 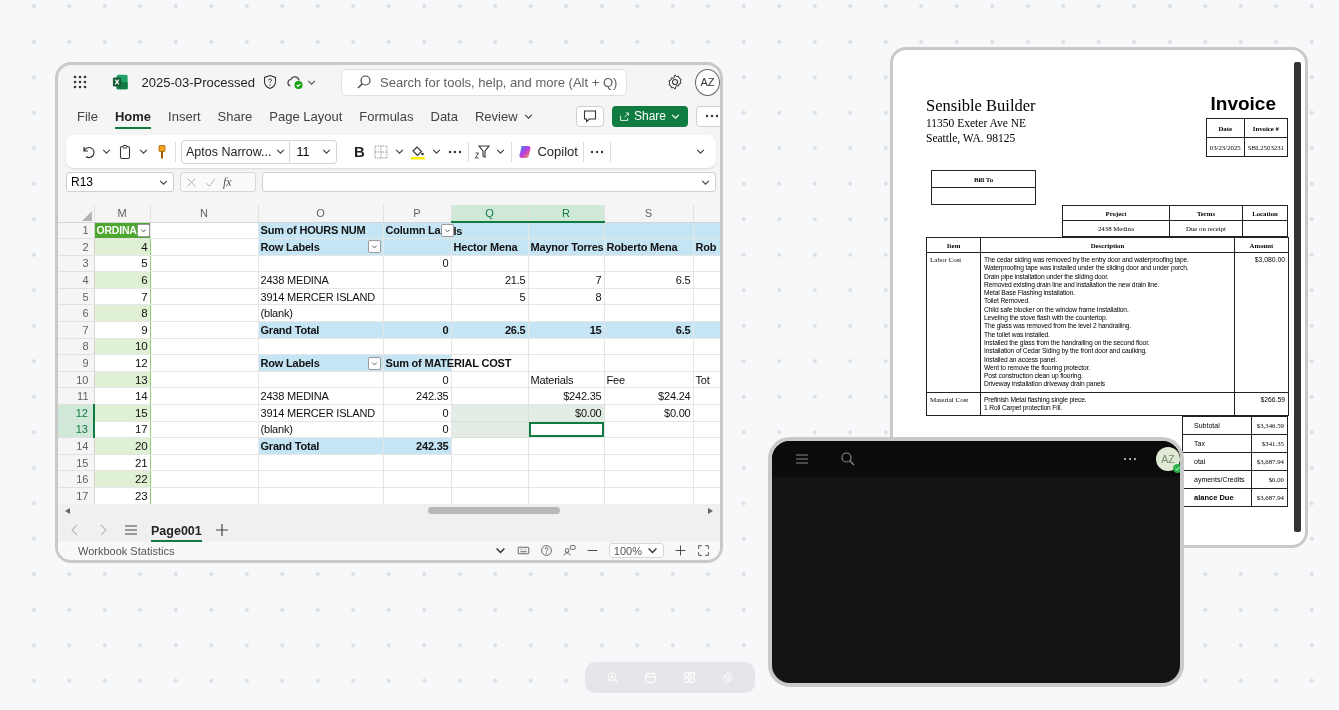 What do you see at coordinates (448, 363) in the screenshot?
I see `cell-text: Sum of MATERIAL COST` at bounding box center [448, 363].